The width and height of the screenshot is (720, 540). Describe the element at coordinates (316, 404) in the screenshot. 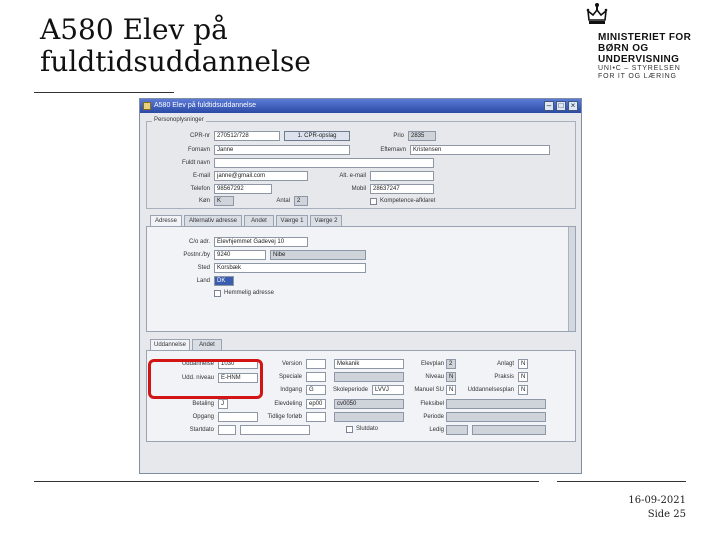

I see `elevdeling-field: ep00` at that location.